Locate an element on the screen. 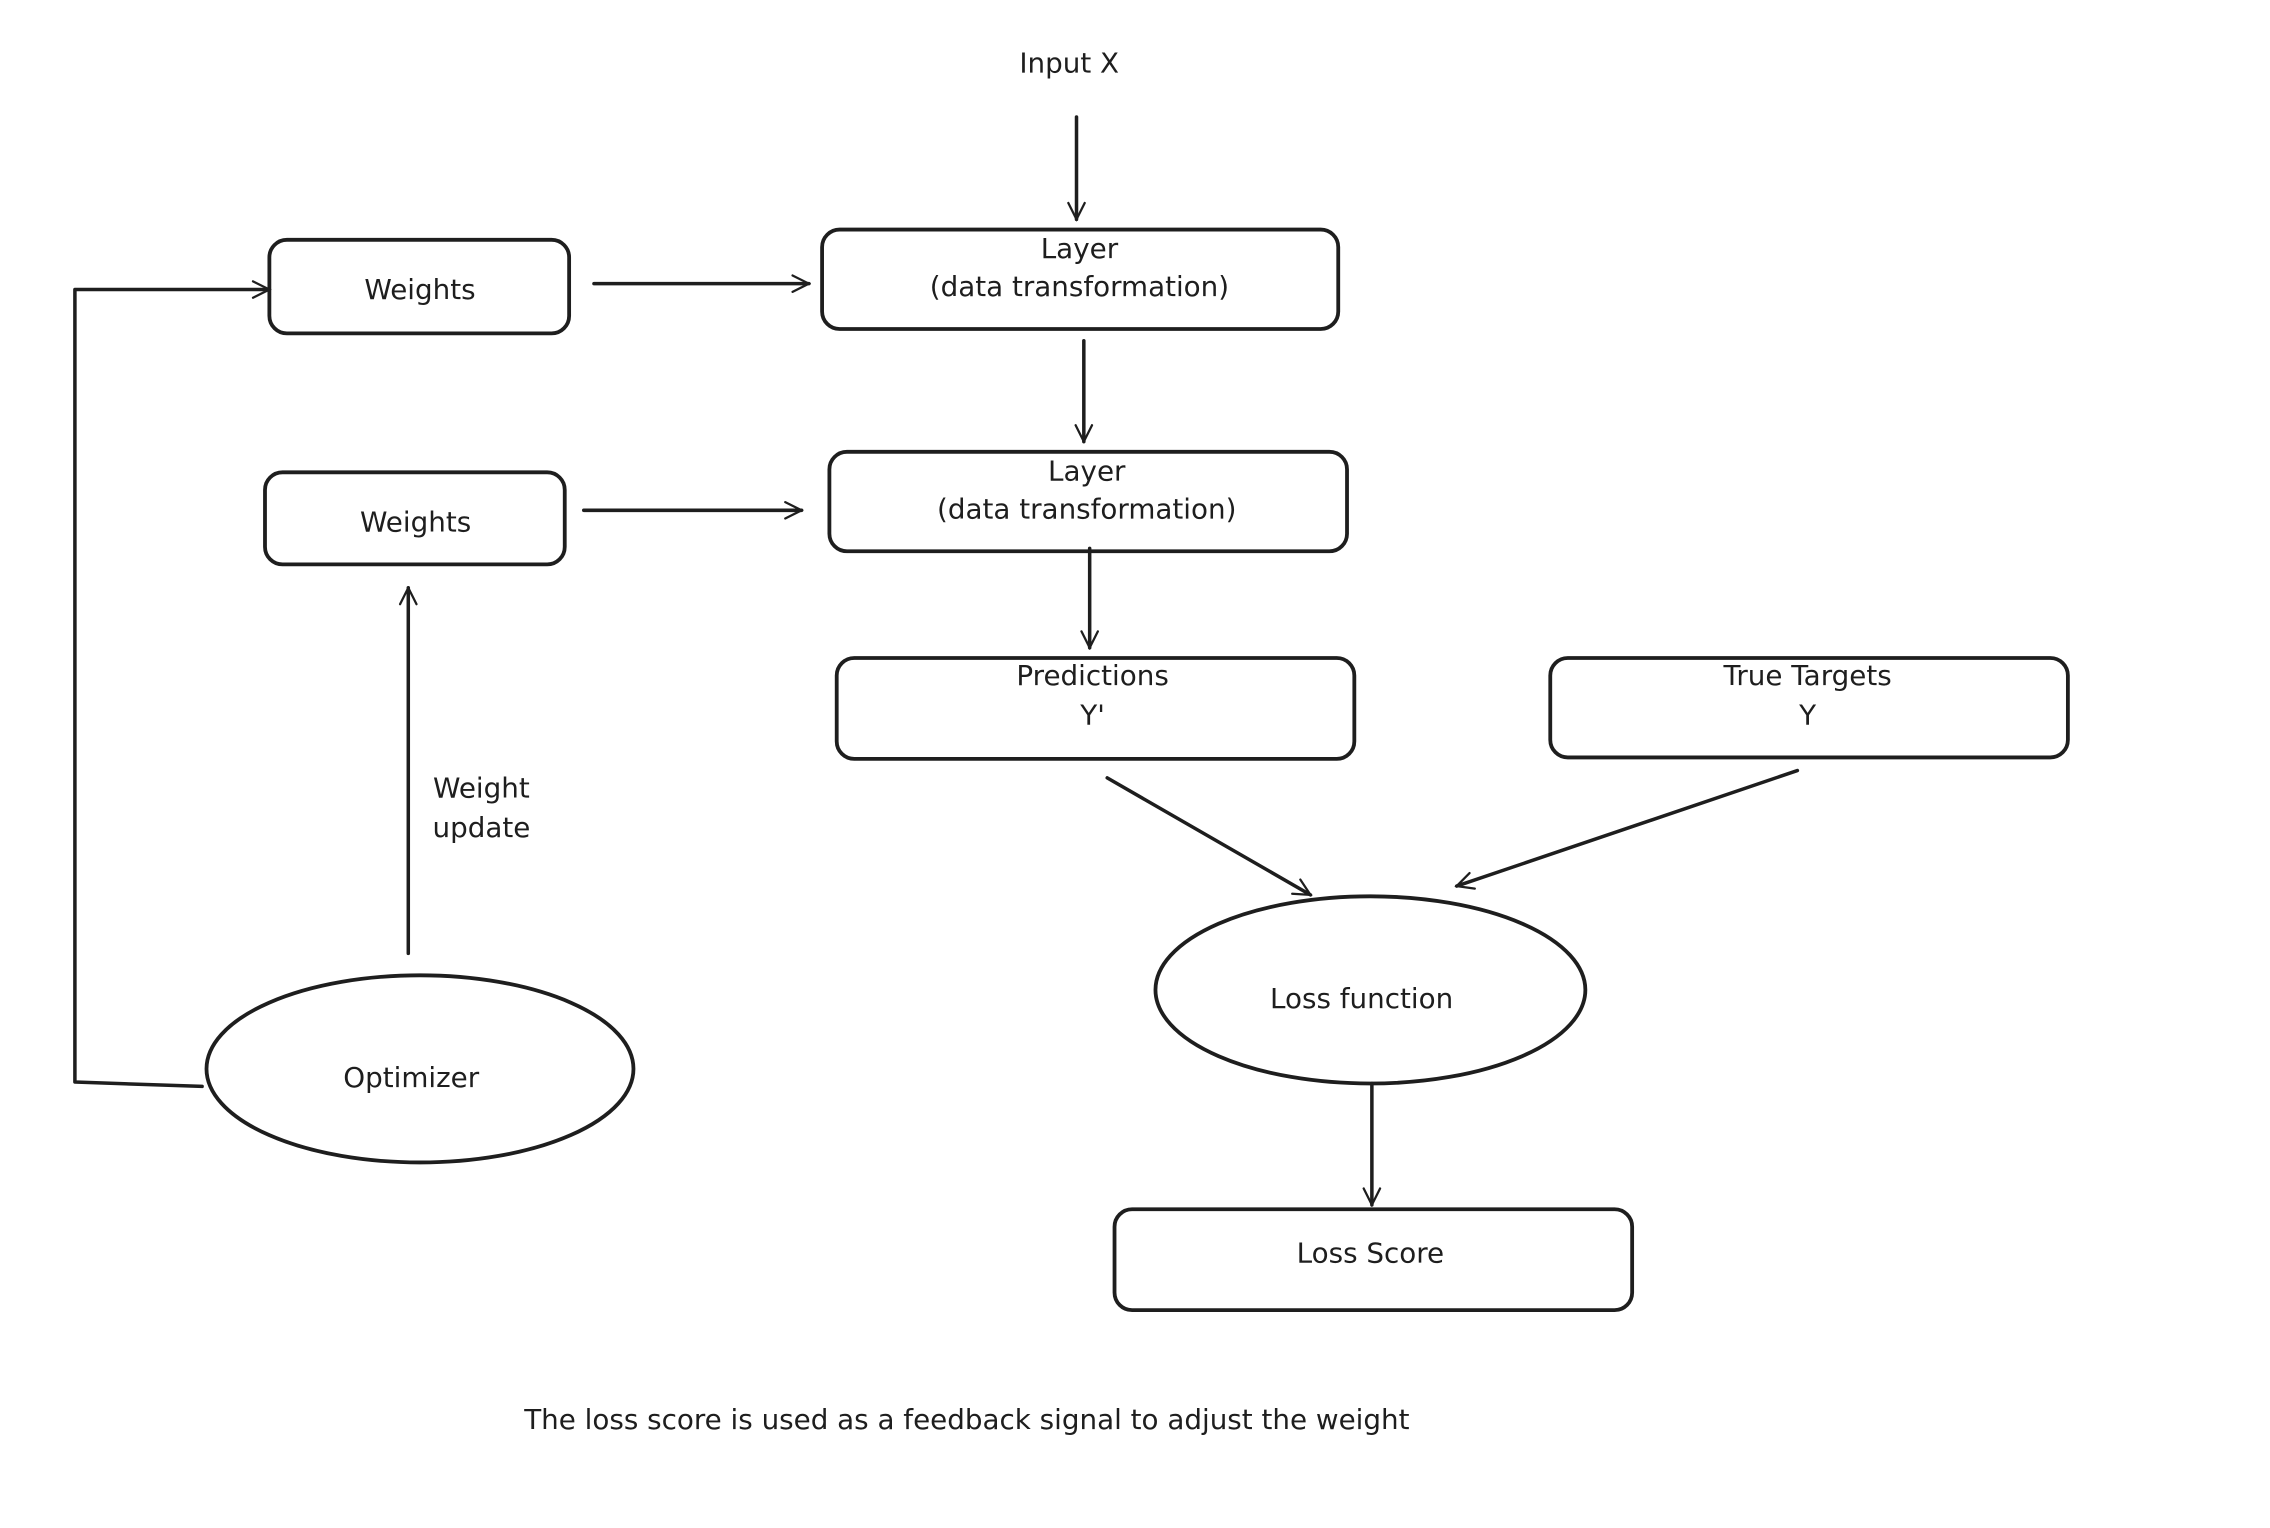  true-targets-title: True Targets is located at coordinates (1807, 675).